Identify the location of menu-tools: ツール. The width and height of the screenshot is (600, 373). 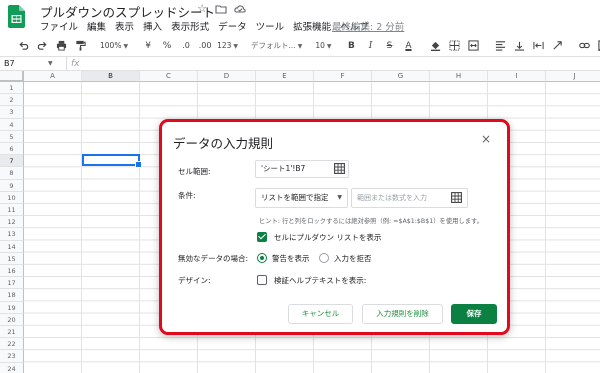
(270, 26).